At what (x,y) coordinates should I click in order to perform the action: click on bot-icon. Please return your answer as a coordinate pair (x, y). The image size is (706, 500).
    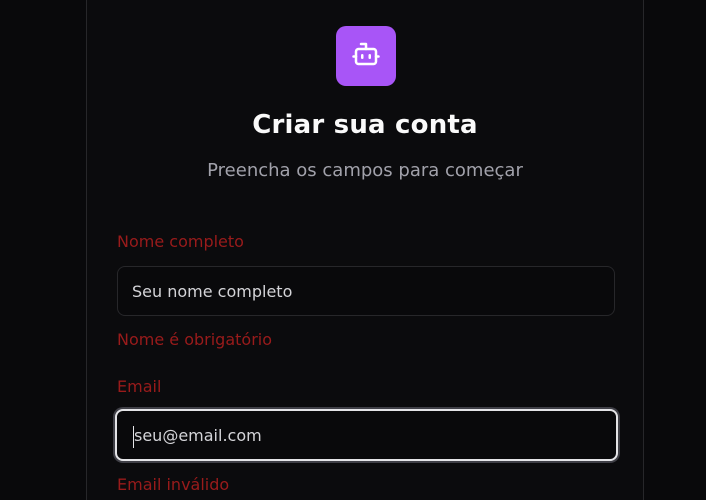
    Looking at the image, I should click on (366, 56).